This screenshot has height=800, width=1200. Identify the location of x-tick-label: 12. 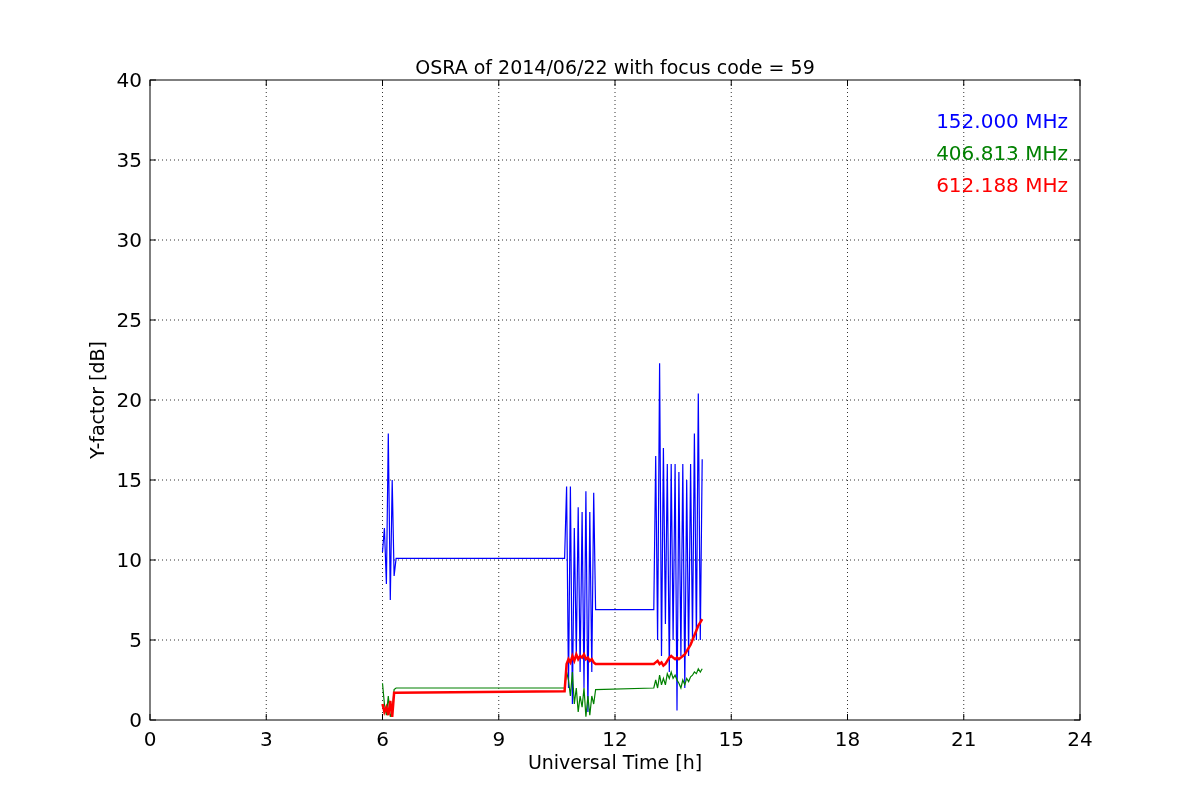
(615, 739).